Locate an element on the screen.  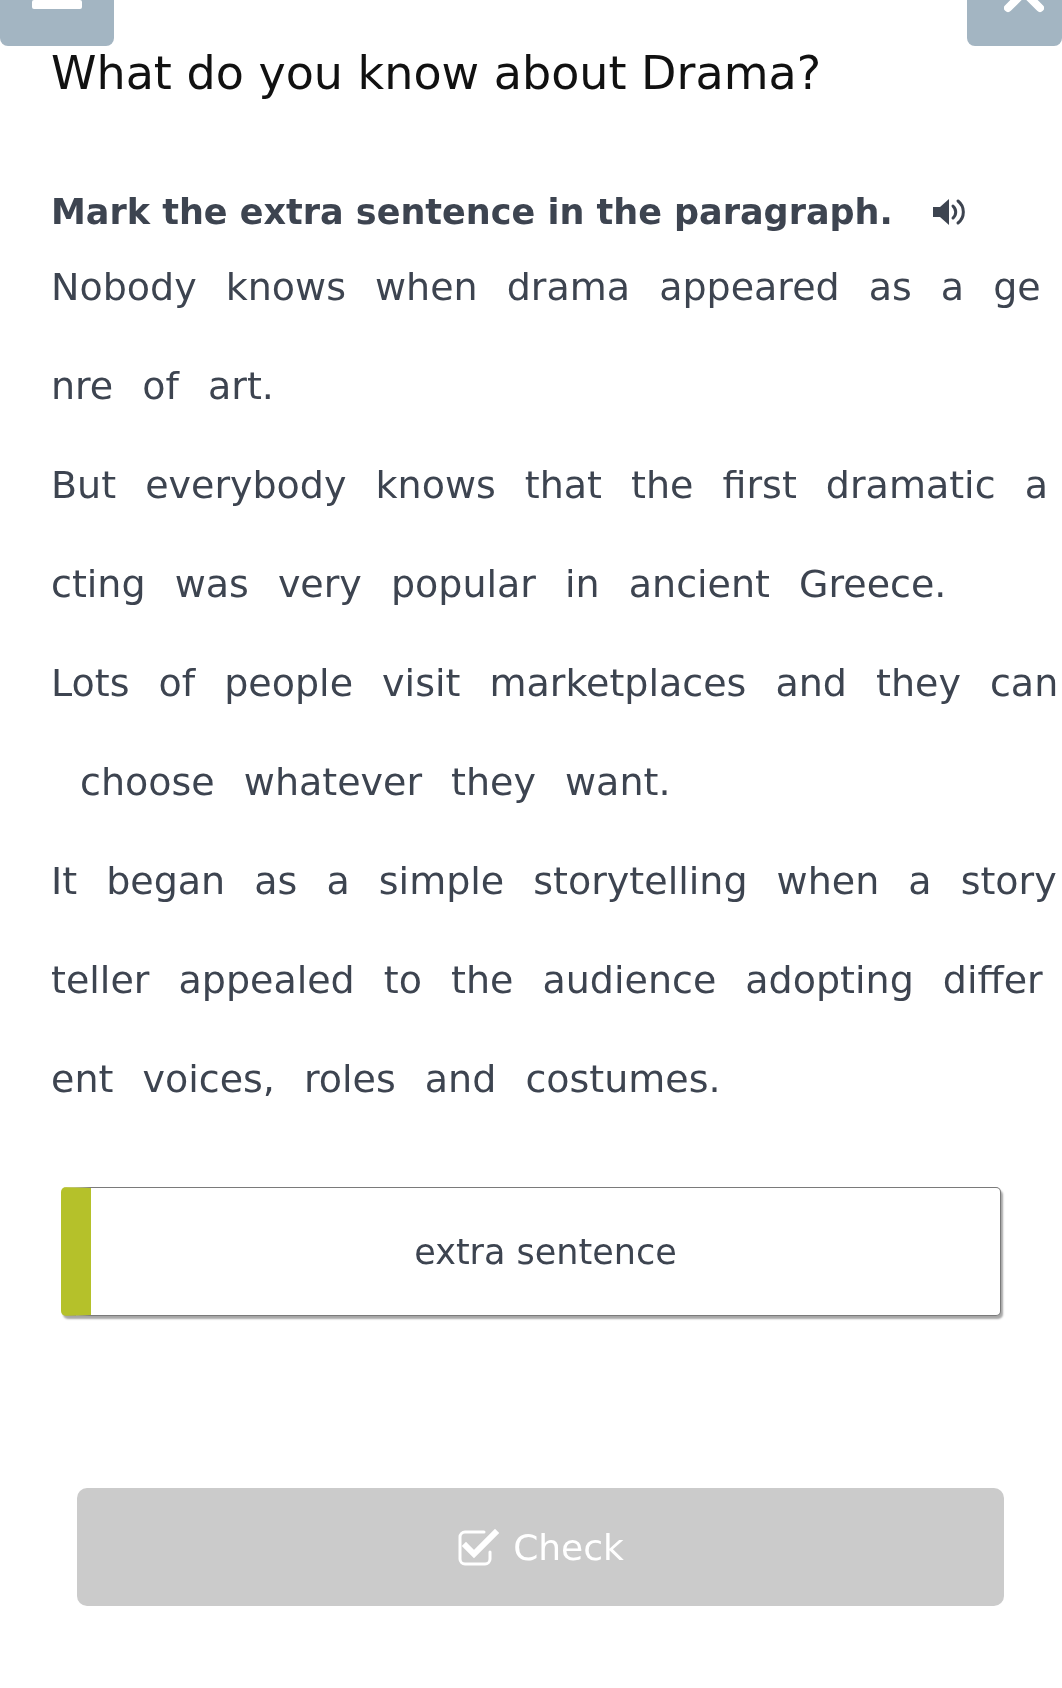
page-title: What do you know about Drama? is located at coordinates (436, 73).